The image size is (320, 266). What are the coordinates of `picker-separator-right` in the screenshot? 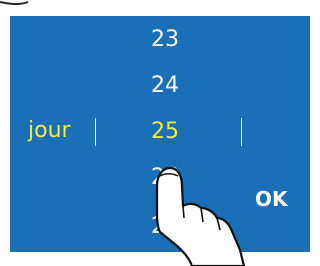 It's located at (241, 132).